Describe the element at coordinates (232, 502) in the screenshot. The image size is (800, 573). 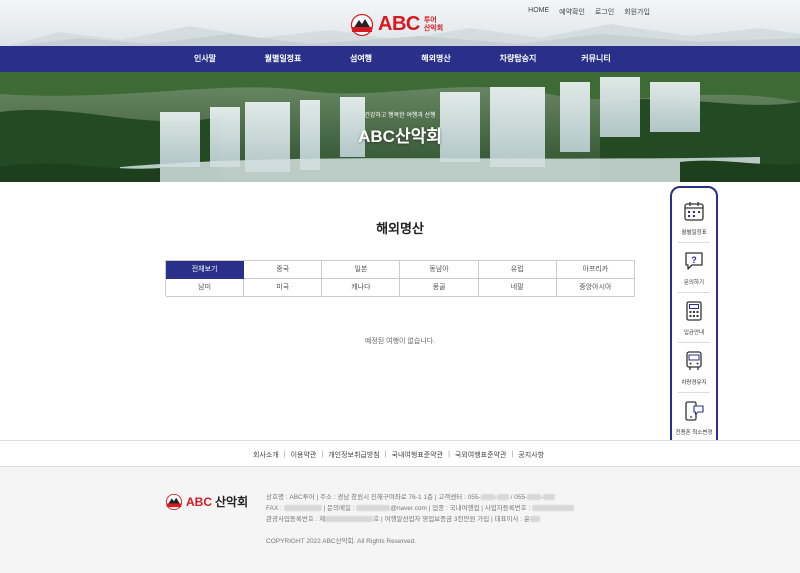
I see `footer-logo-club: 산악회` at that location.